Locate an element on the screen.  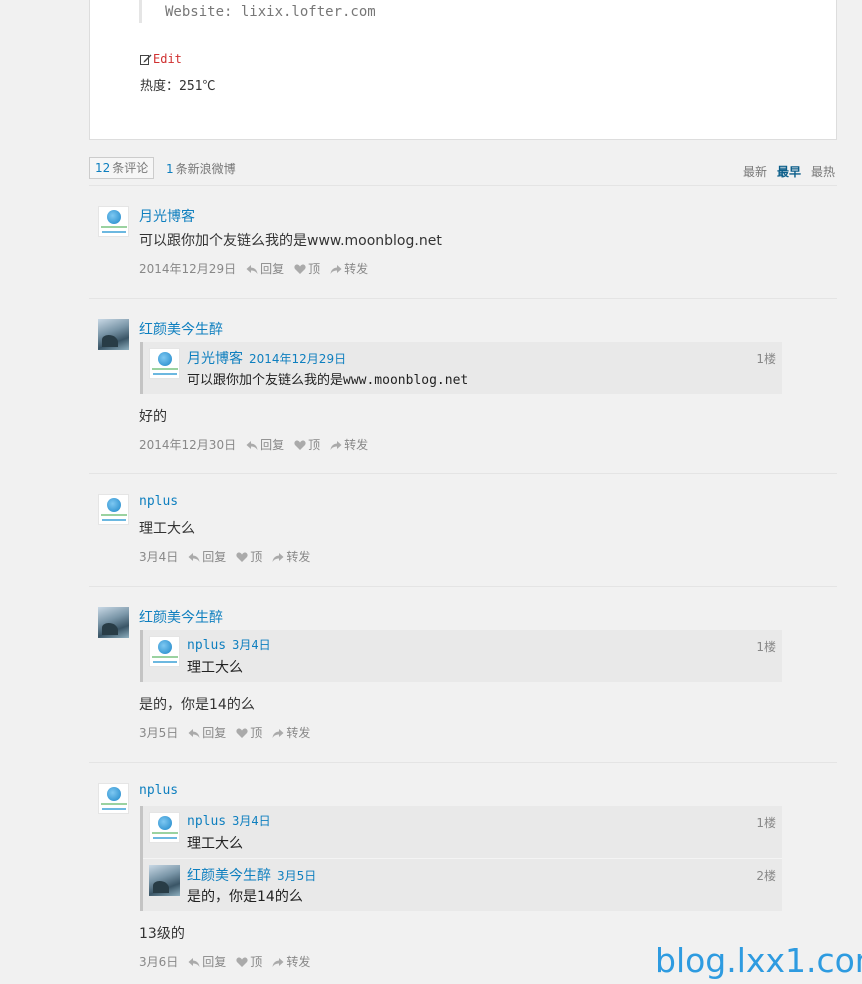
watermark: blog.lxx1.com is located at coordinates (758, 960).